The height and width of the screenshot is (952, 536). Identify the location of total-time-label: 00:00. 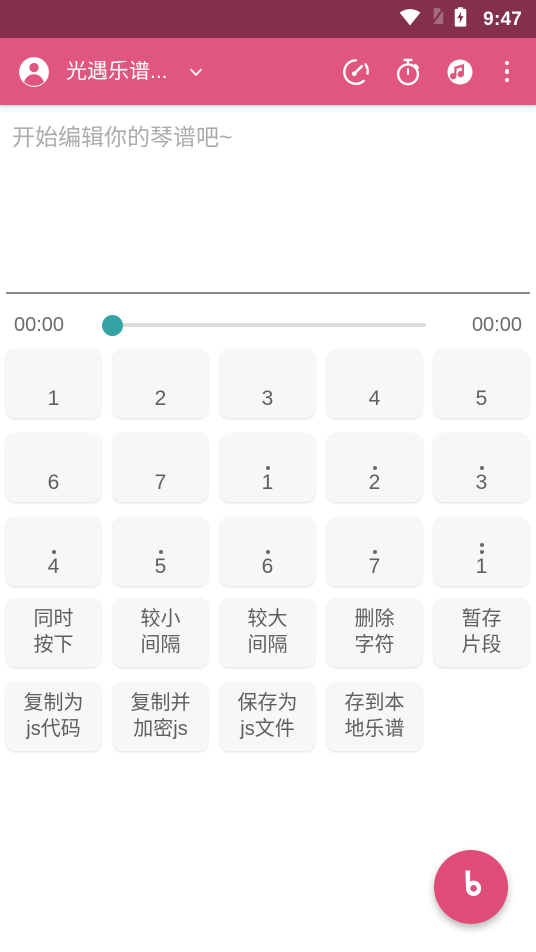
(496, 325).